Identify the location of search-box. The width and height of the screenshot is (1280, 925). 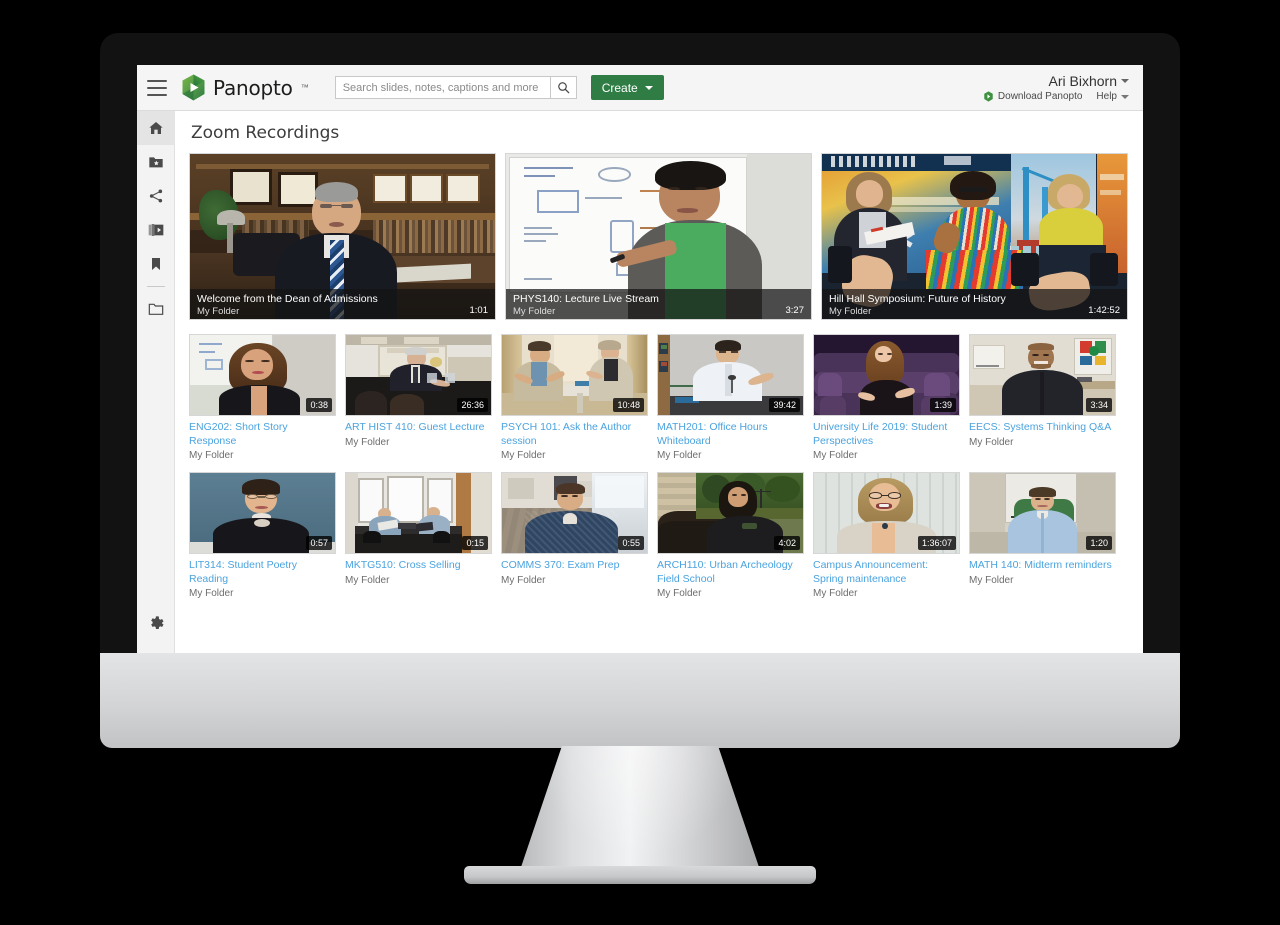
(455, 87).